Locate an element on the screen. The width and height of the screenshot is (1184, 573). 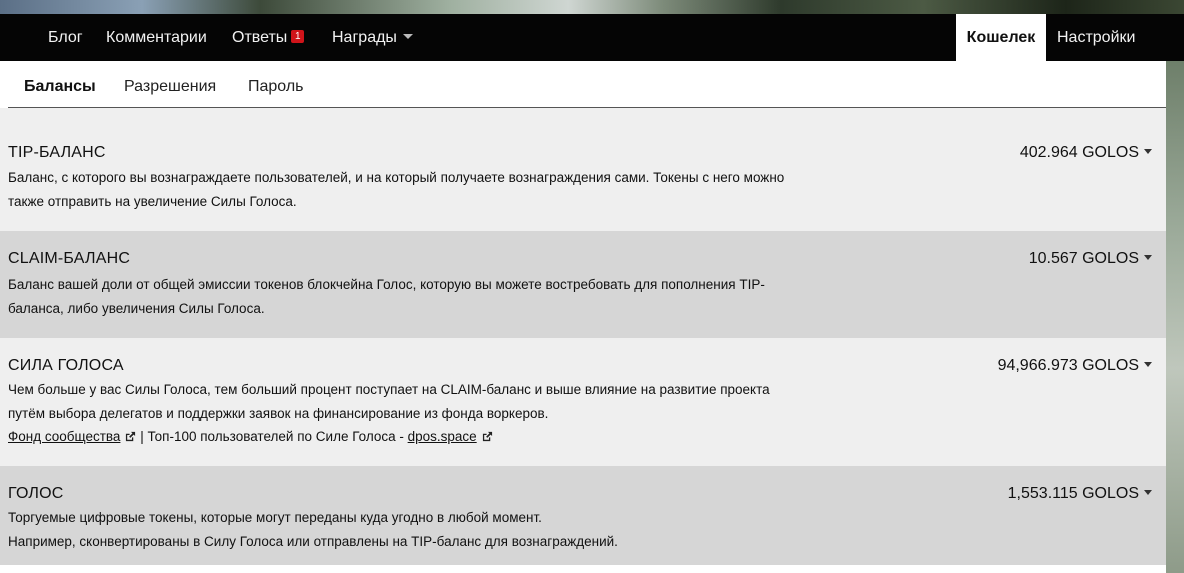
balance-title: ГОЛОС is located at coordinates (36, 493).